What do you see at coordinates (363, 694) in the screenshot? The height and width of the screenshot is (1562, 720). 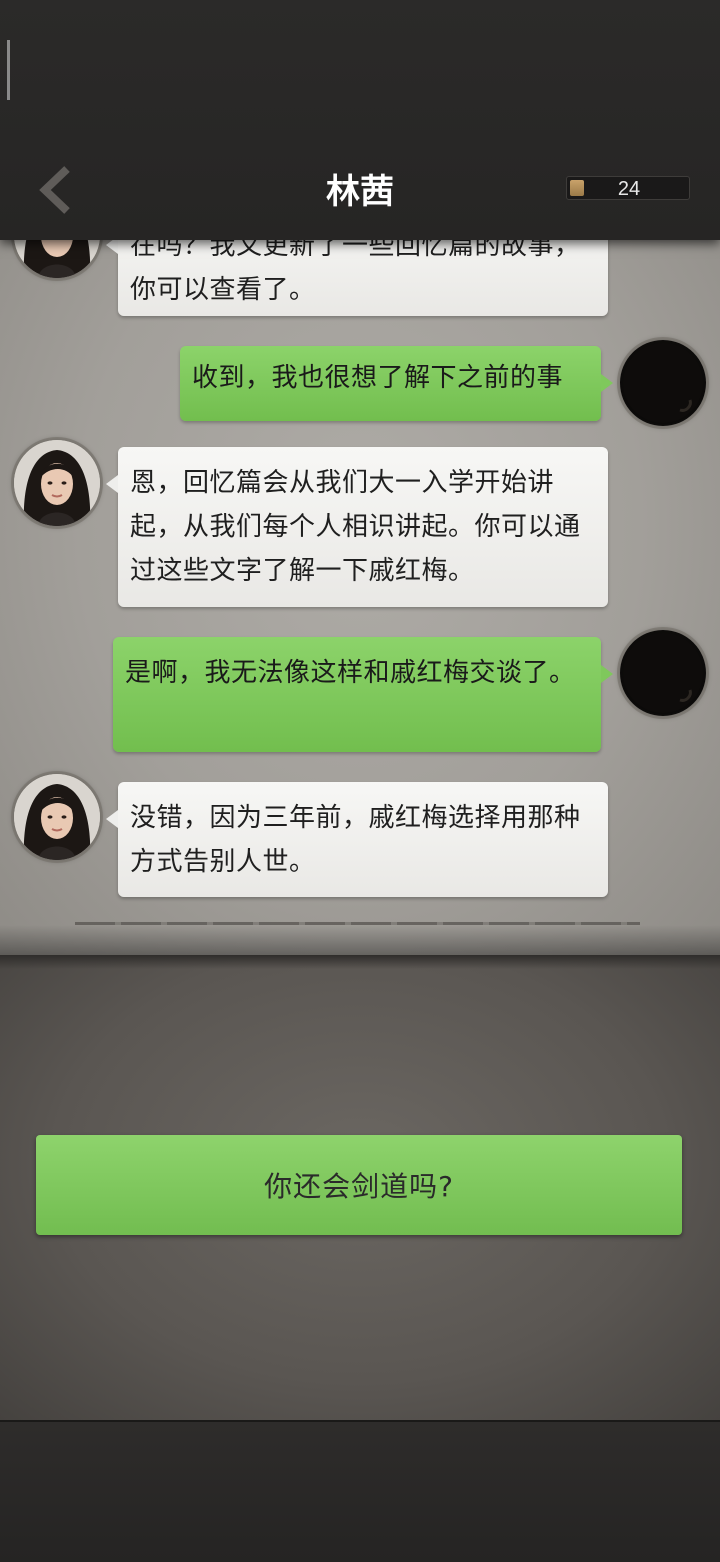 I see `message-bubble-outgoing: 是啊，我无法像这样和戚红梅交谈了。` at bounding box center [363, 694].